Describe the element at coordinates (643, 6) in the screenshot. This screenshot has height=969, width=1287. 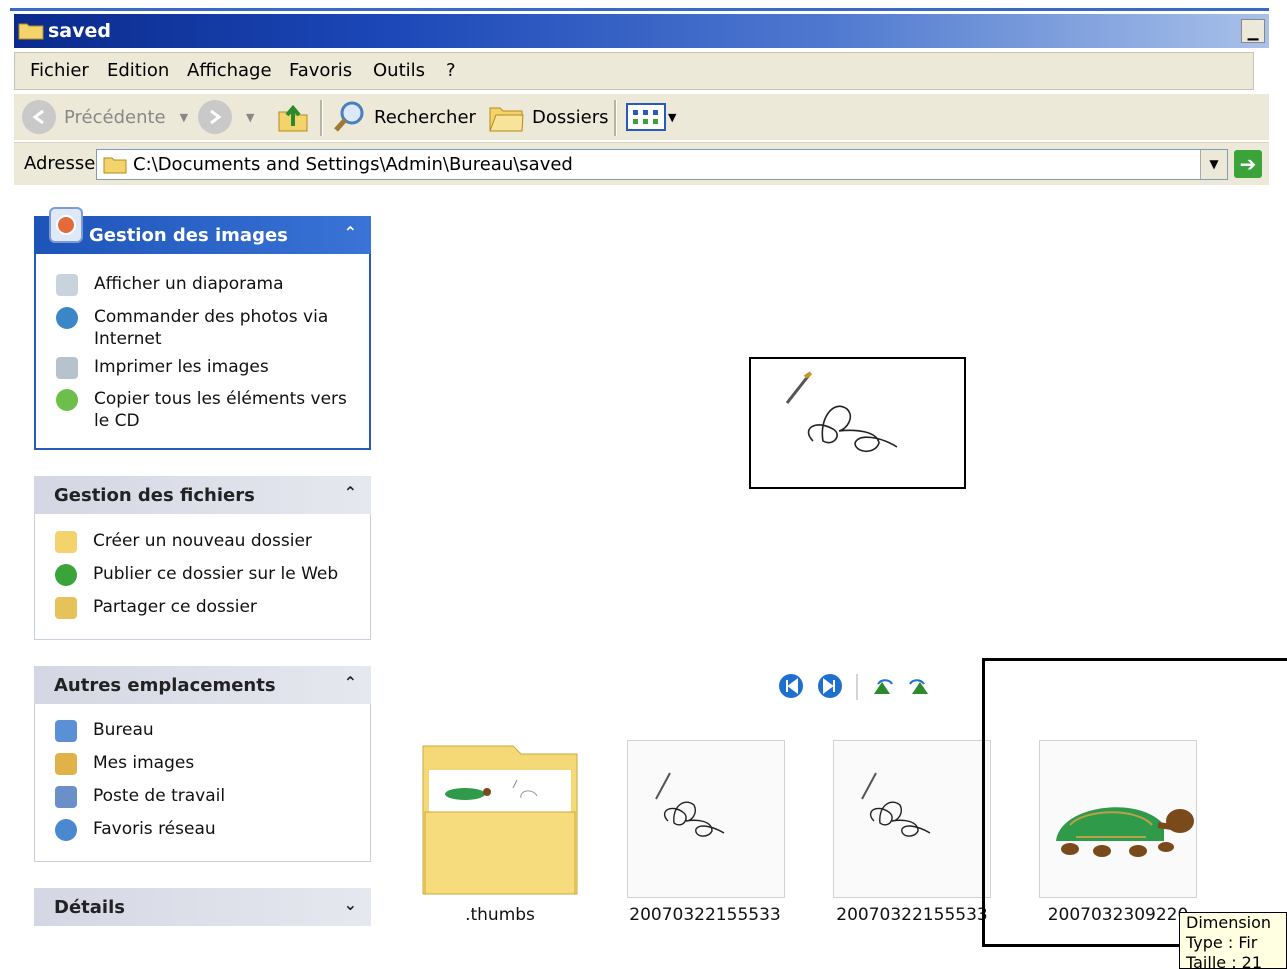
I see `top-strip` at that location.